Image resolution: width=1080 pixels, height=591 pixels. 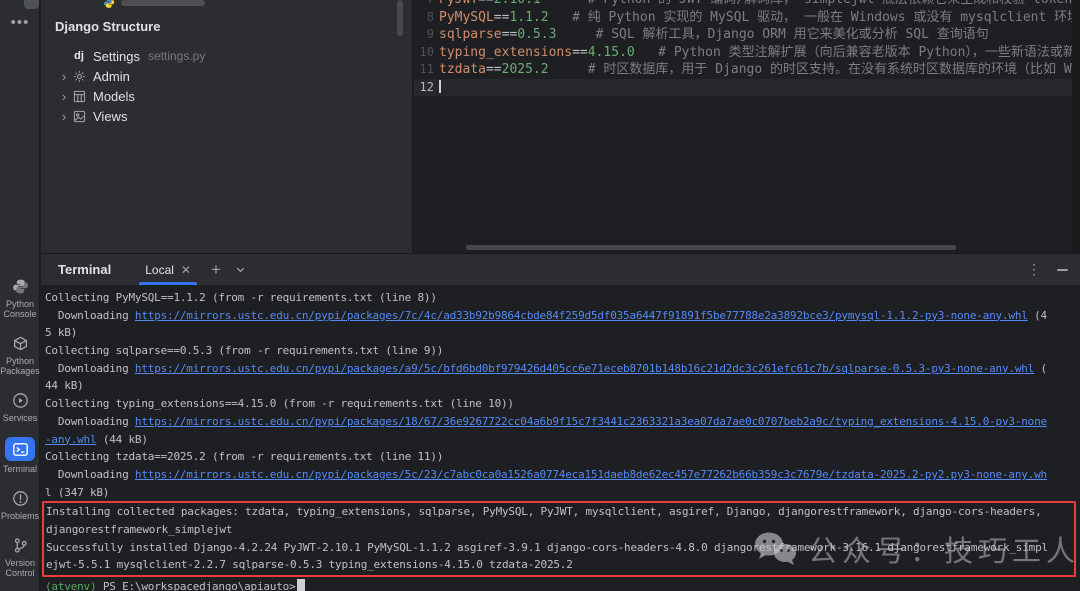 I want to click on editor-vertical-scrollbar, so click(x=1076, y=126).